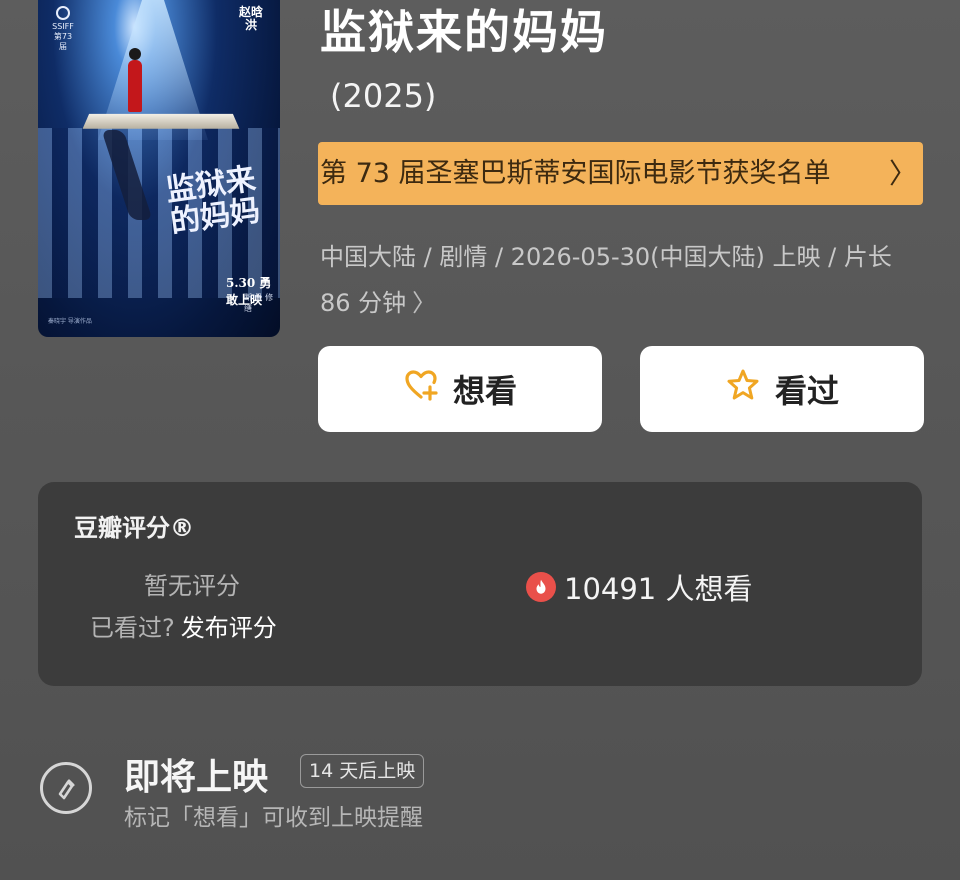  I want to click on heart-plus-icon, so click(421, 389).